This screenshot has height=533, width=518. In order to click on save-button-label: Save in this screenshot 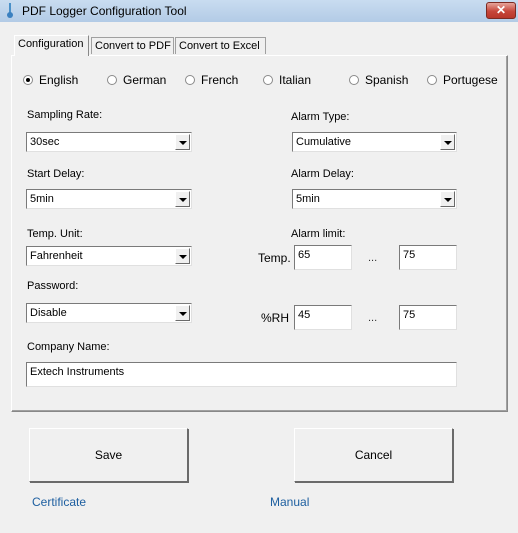, I will do `click(108, 455)`.